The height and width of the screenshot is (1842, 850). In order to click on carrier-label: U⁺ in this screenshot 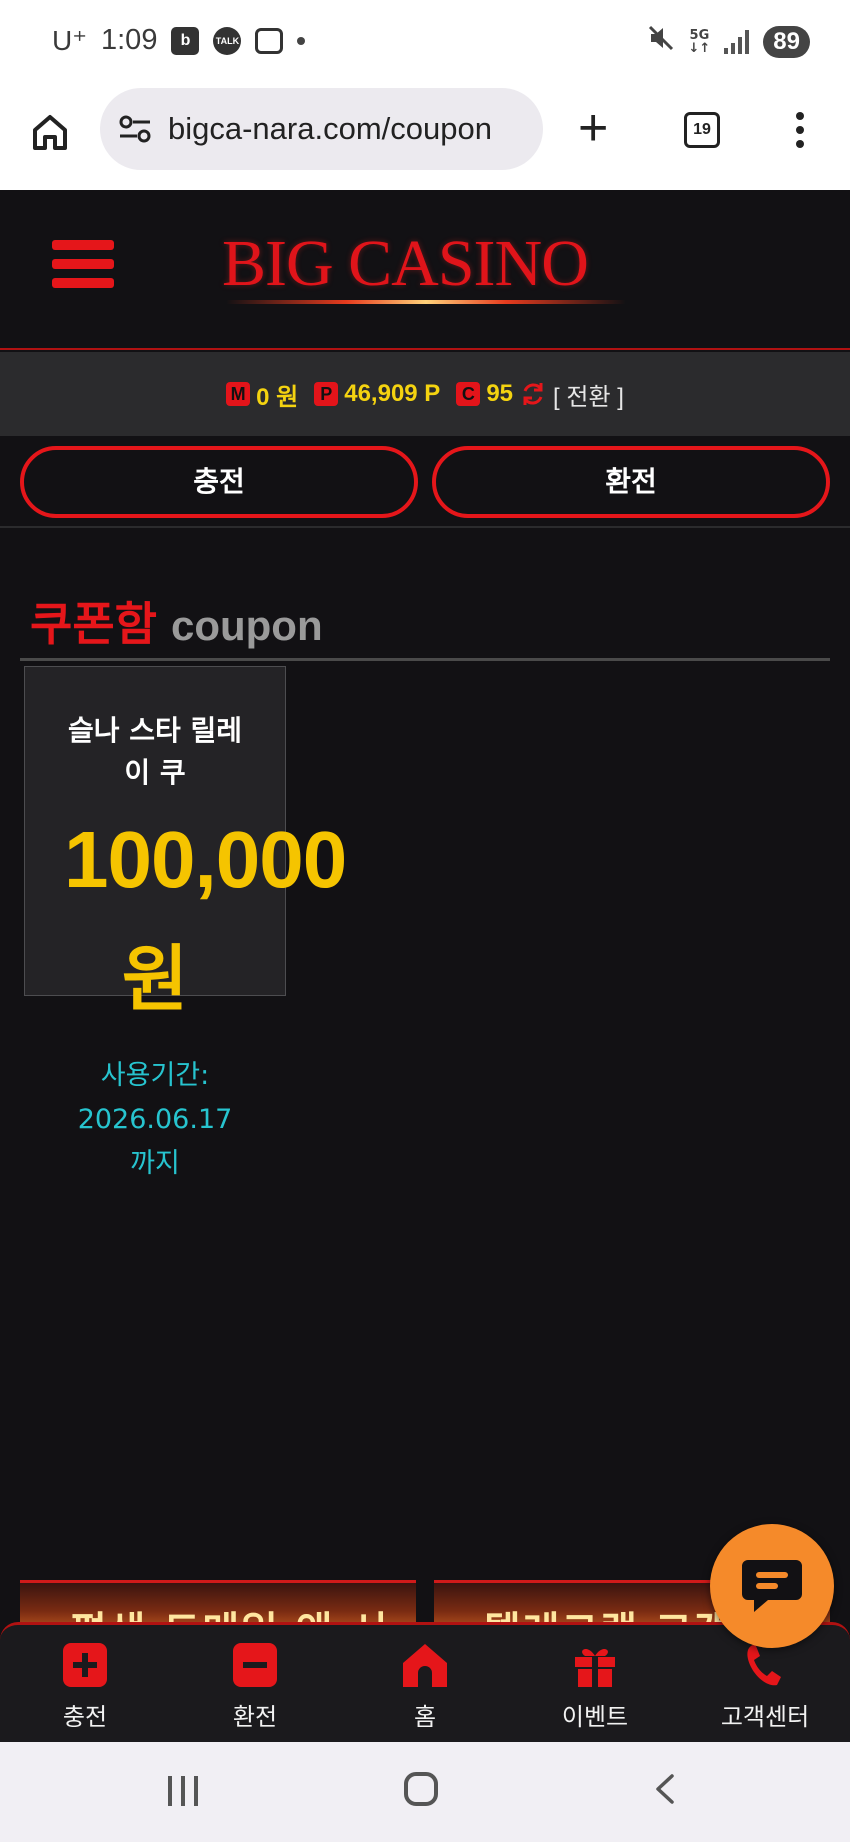, I will do `click(69, 40)`.